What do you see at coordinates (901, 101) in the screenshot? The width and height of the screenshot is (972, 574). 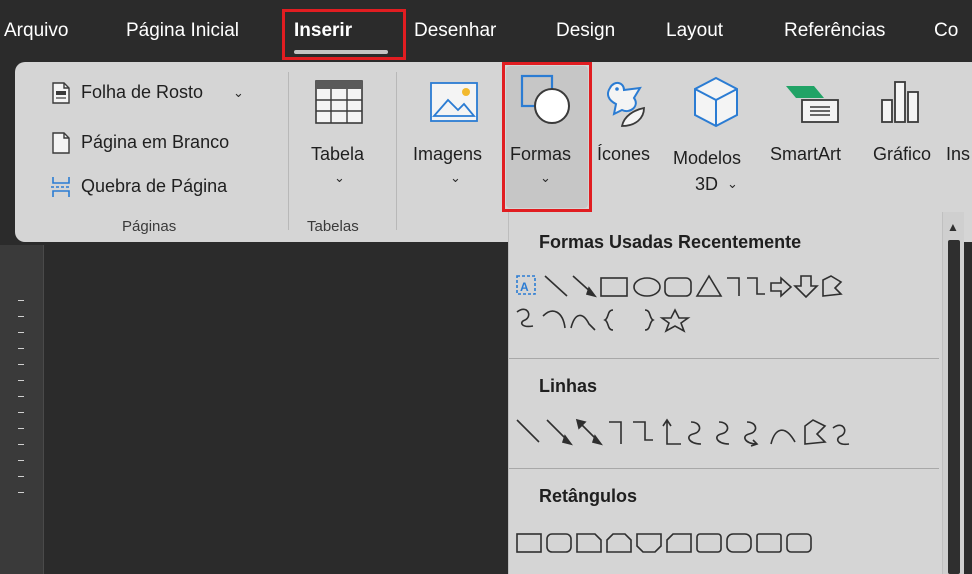 I see `chart-icon` at bounding box center [901, 101].